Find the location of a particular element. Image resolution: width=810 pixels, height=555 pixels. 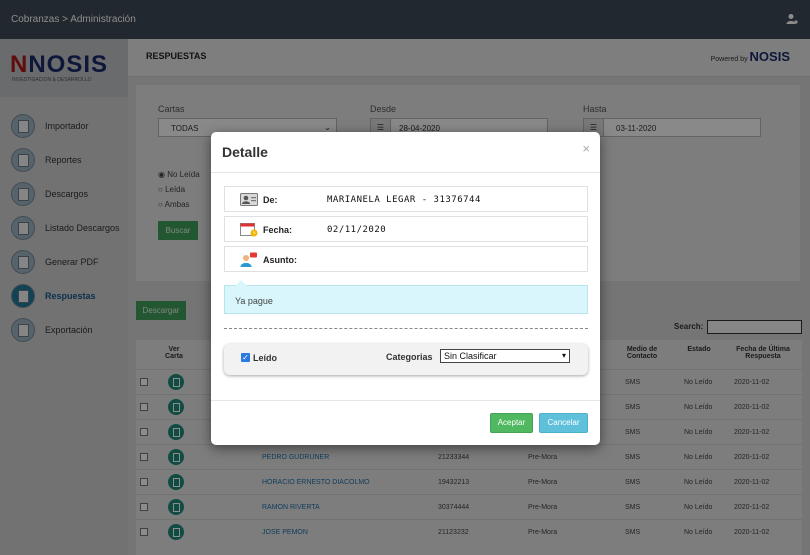

de-label: De: is located at coordinates (270, 200).